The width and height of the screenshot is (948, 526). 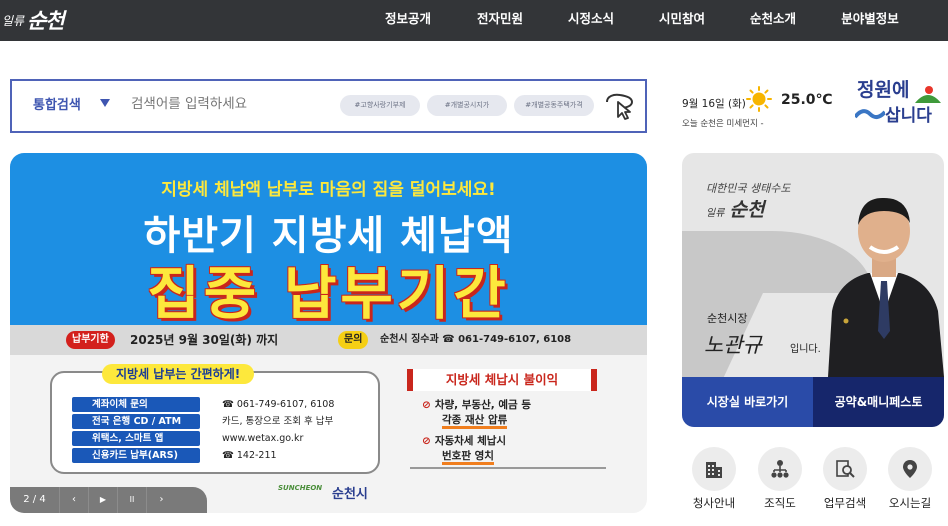 What do you see at coordinates (870, 114) in the screenshot?
I see `wave-icon` at bounding box center [870, 114].